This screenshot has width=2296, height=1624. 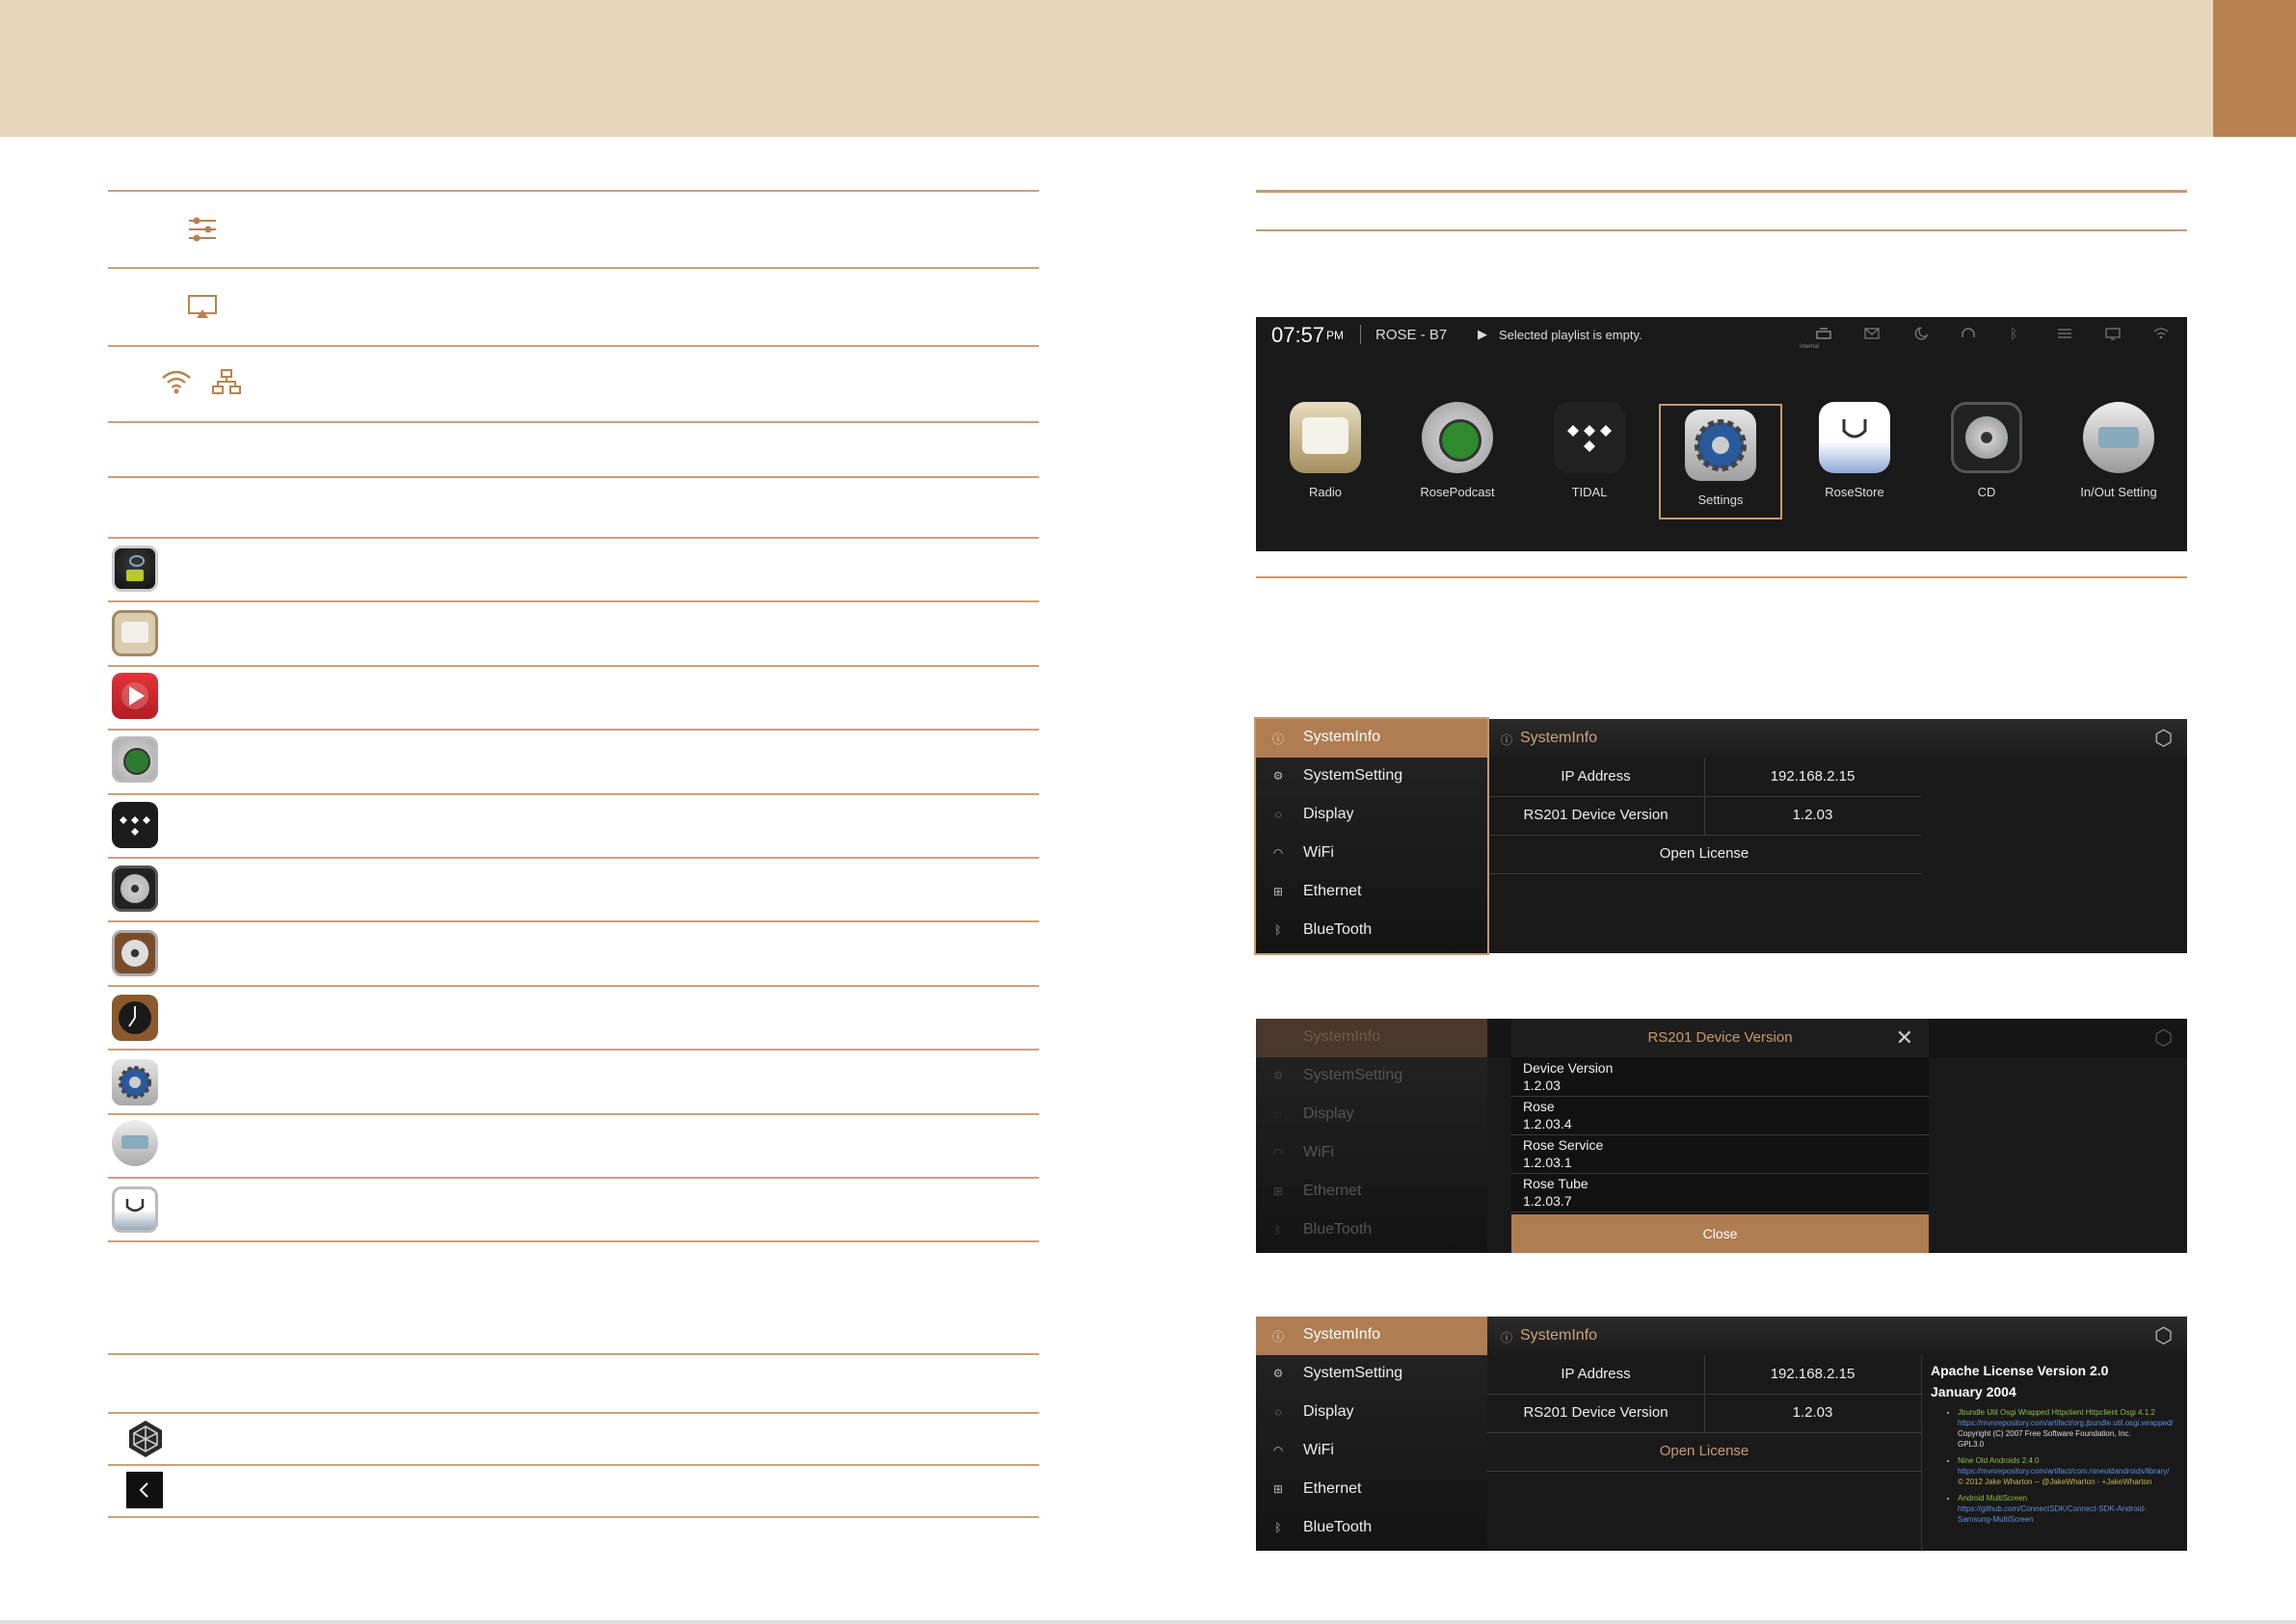 I want to click on back-arrow-icon, so click(x=144, y=1490).